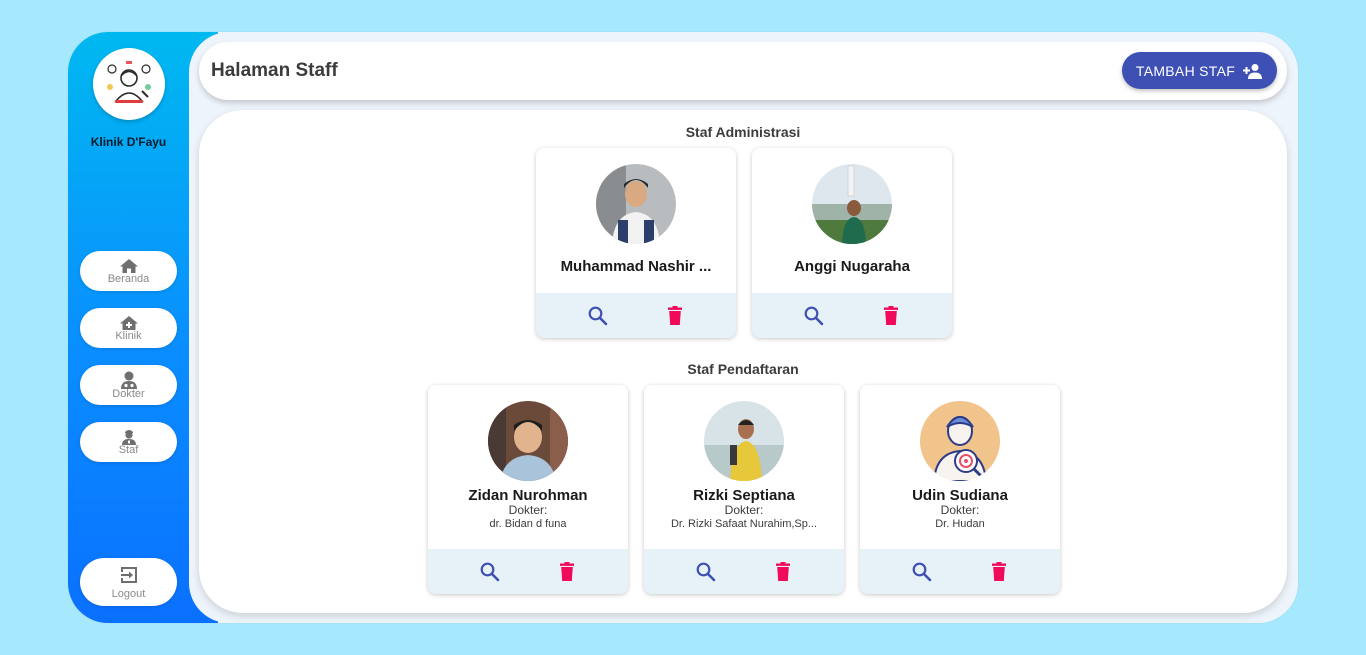  Describe the element at coordinates (743, 132) in the screenshot. I see `section-title-administrasi: Staf Administrasi` at that location.